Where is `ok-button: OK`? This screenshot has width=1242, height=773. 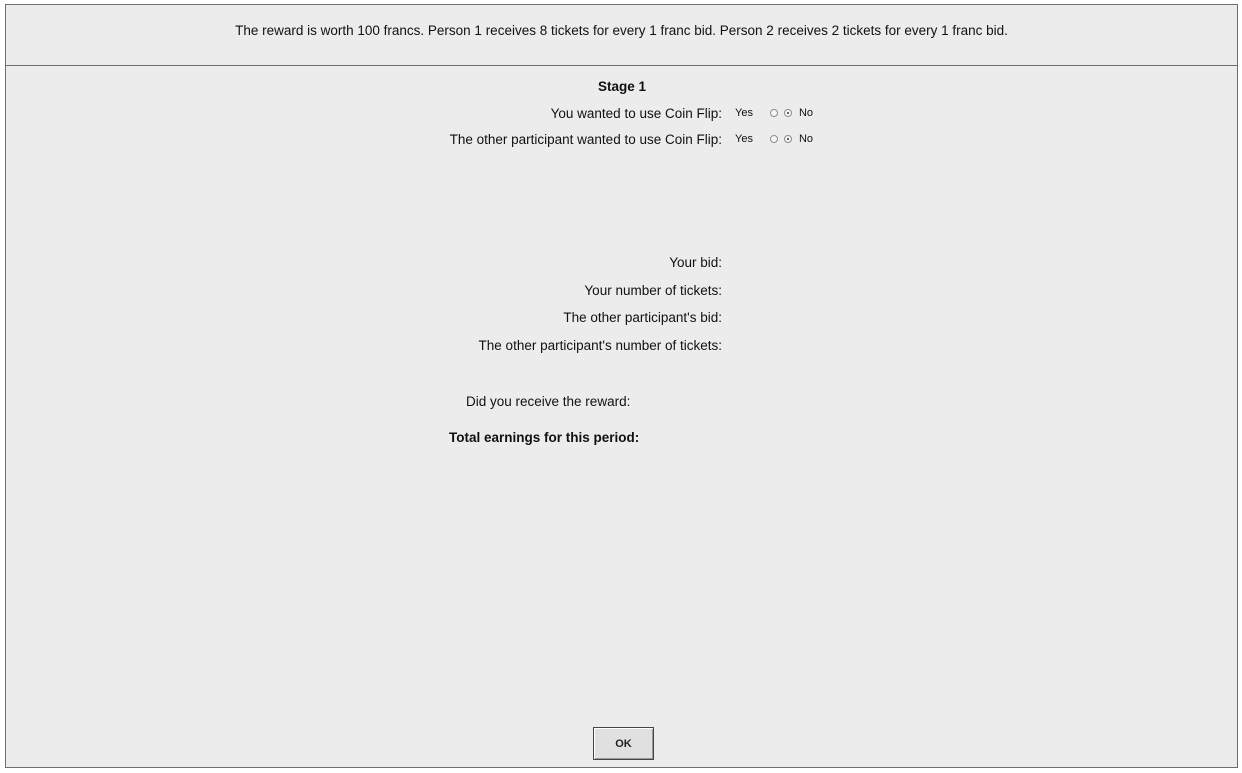
ok-button: OK is located at coordinates (623, 743).